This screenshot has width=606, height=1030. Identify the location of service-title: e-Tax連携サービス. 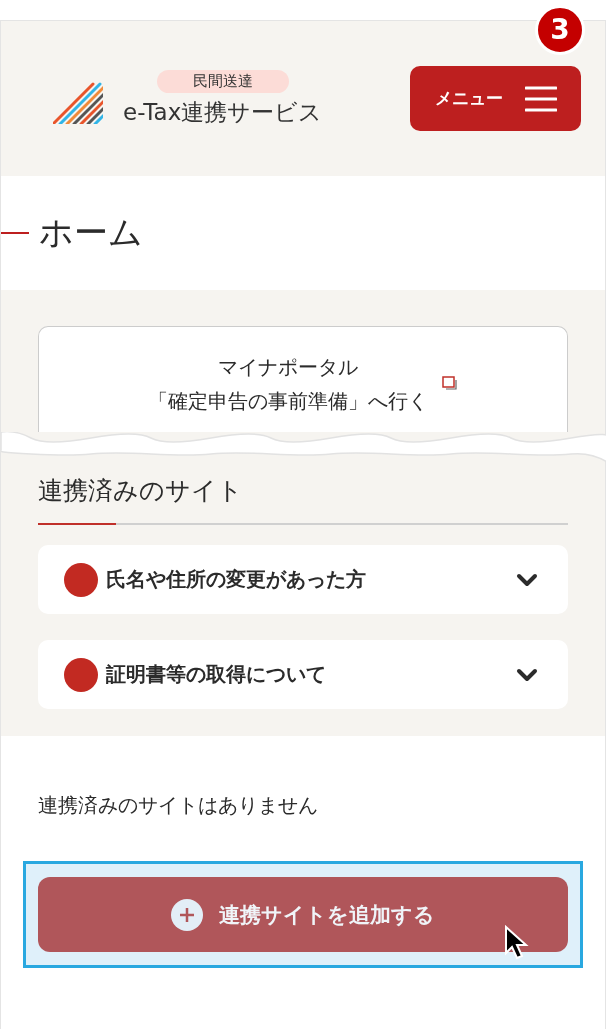
(223, 112).